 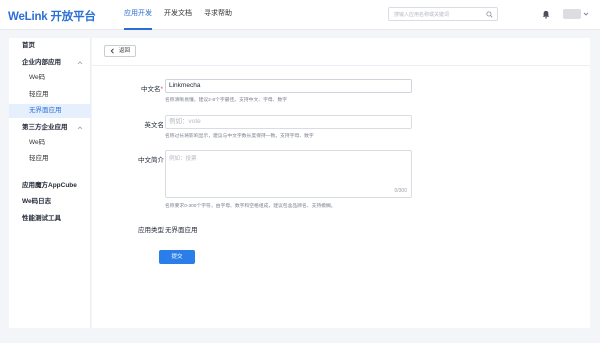 I want to click on cn-name-hint: 名称清晰易懂，建议2-8个字最佳。支持中文、字母、数字, so click(x=226, y=100).